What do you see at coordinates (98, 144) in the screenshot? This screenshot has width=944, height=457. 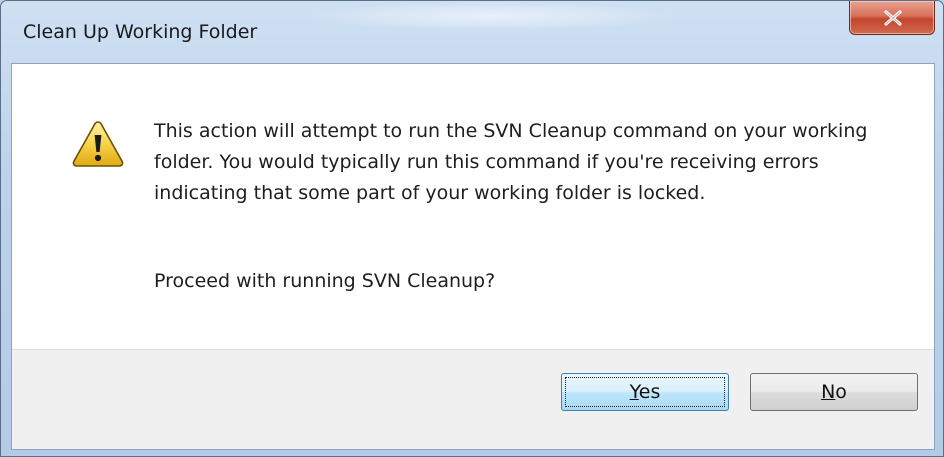 I see `warning-icon` at bounding box center [98, 144].